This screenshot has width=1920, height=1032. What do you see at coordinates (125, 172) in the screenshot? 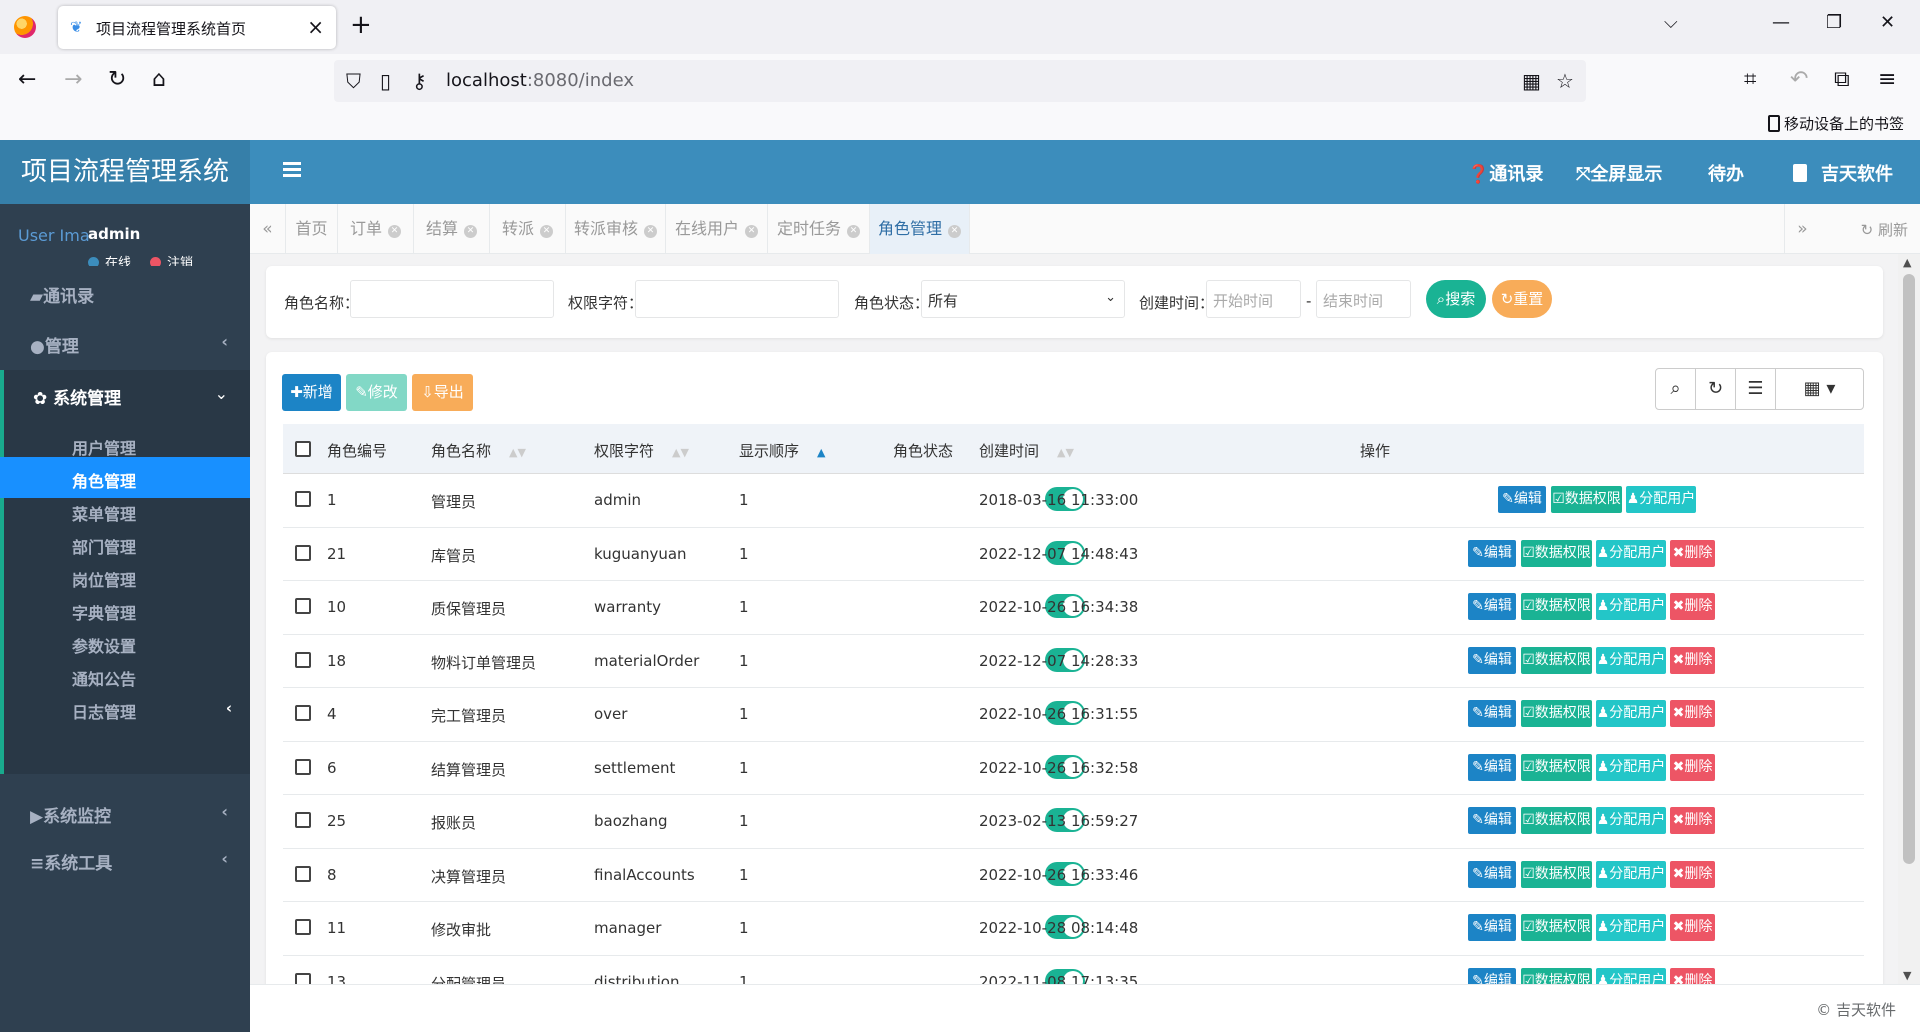
I see `app-title: 项目流程管理系统` at bounding box center [125, 172].